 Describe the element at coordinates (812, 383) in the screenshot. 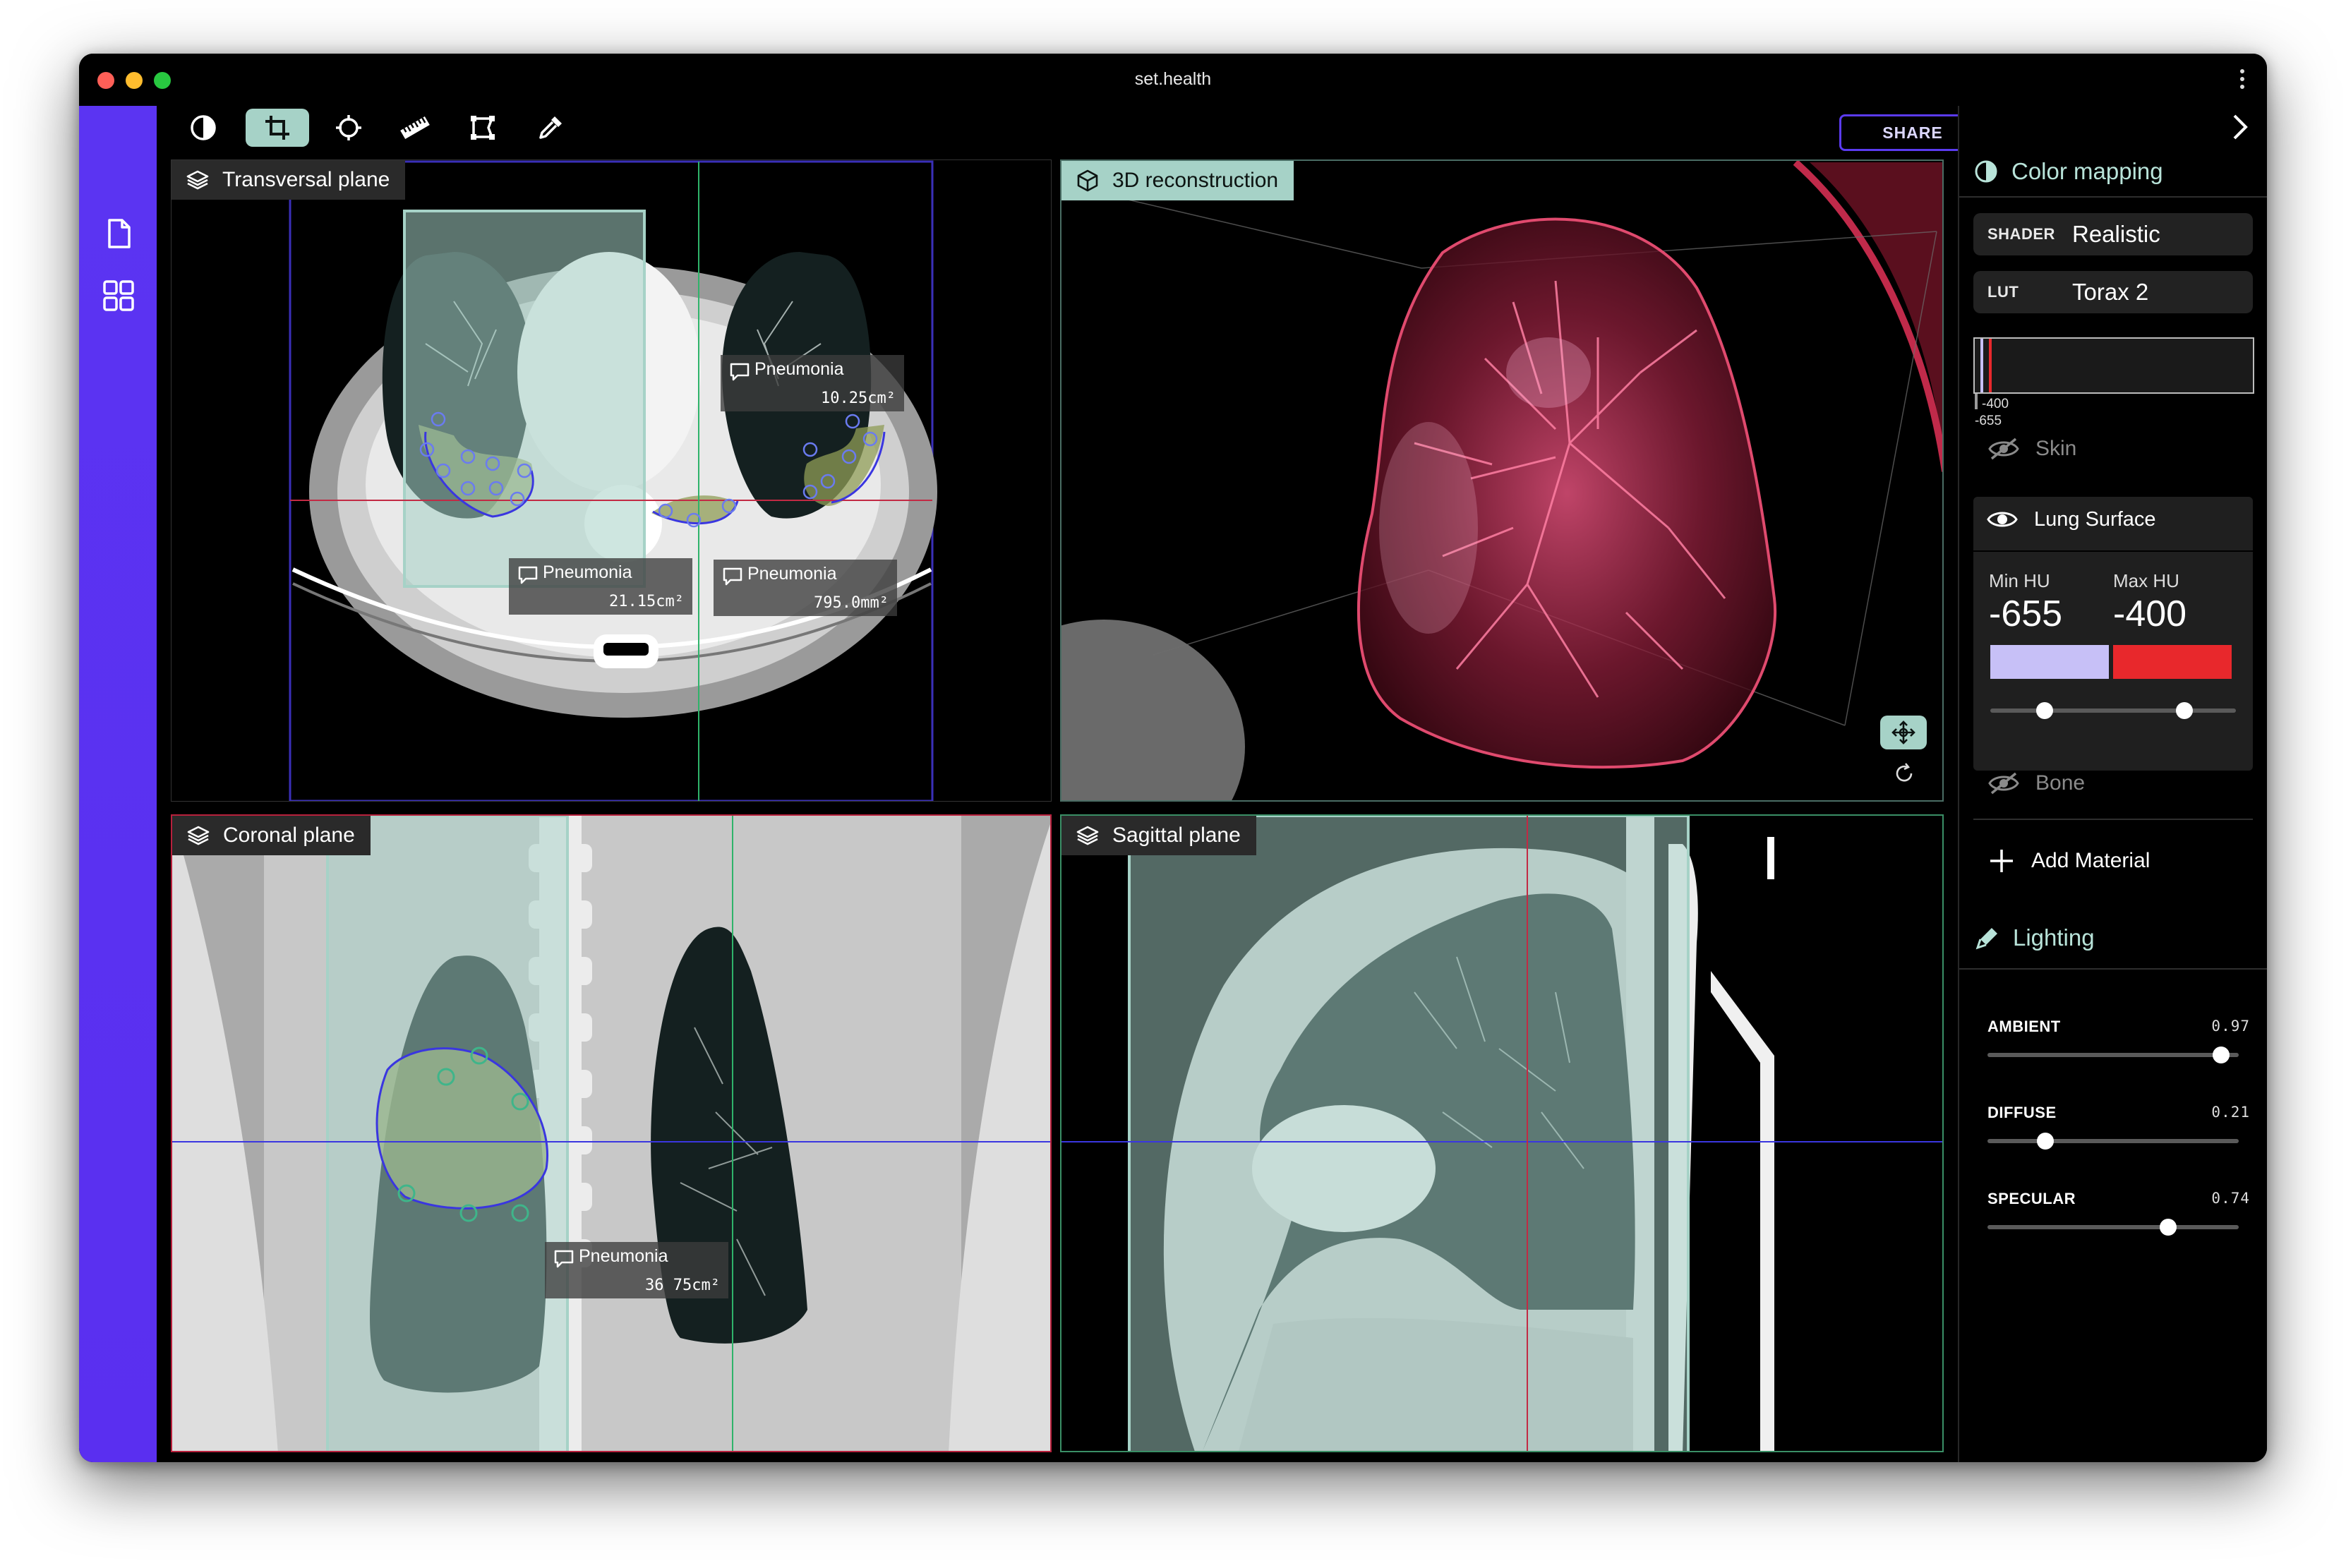

I see `annotation-pneumonia-1: Pneumonia 10.25cm²` at that location.